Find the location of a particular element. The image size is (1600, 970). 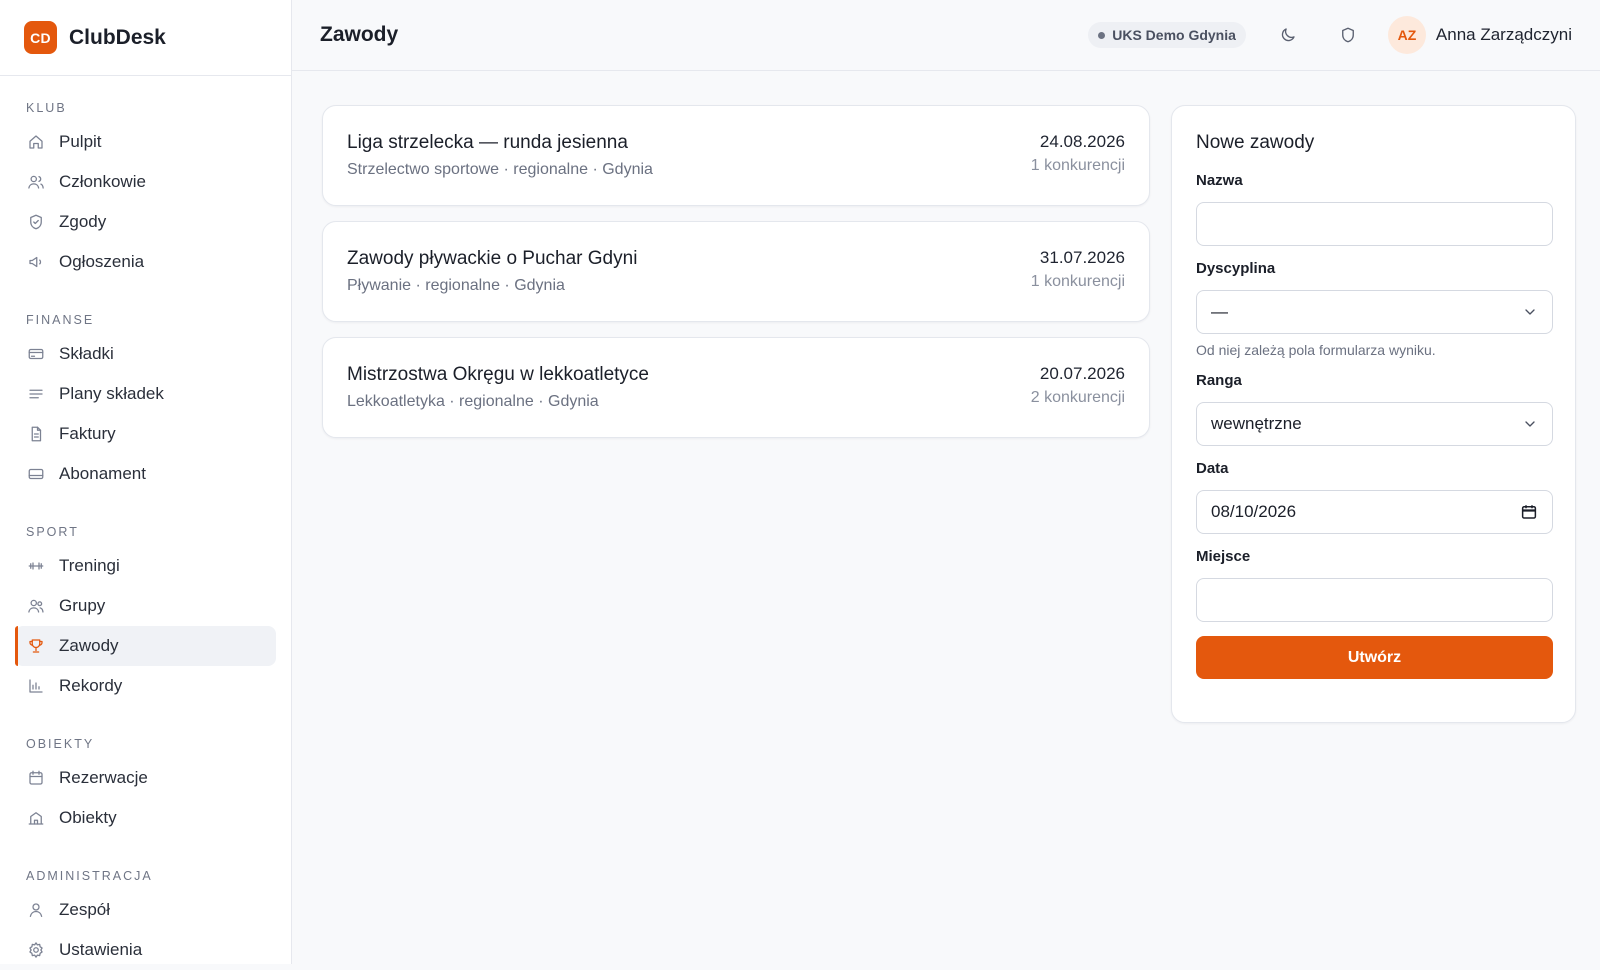

sidebar-section-title: SPORT is located at coordinates (52, 532).